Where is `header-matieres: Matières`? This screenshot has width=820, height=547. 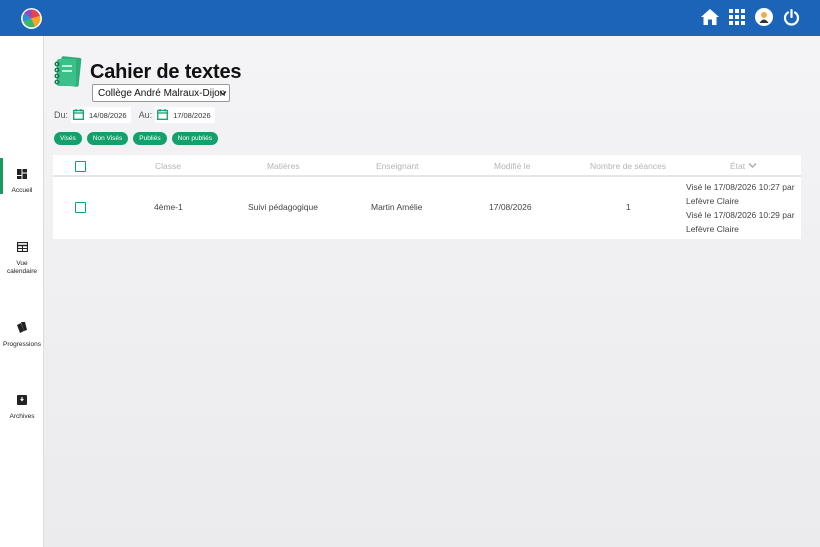 header-matieres: Matières is located at coordinates (283, 166).